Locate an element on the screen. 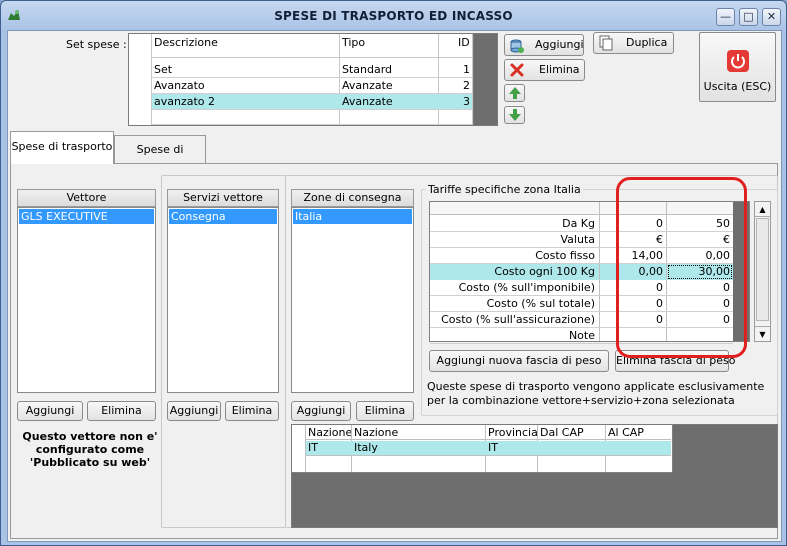 The height and width of the screenshot is (546, 787). highlight-annotation is located at coordinates (681, 267).